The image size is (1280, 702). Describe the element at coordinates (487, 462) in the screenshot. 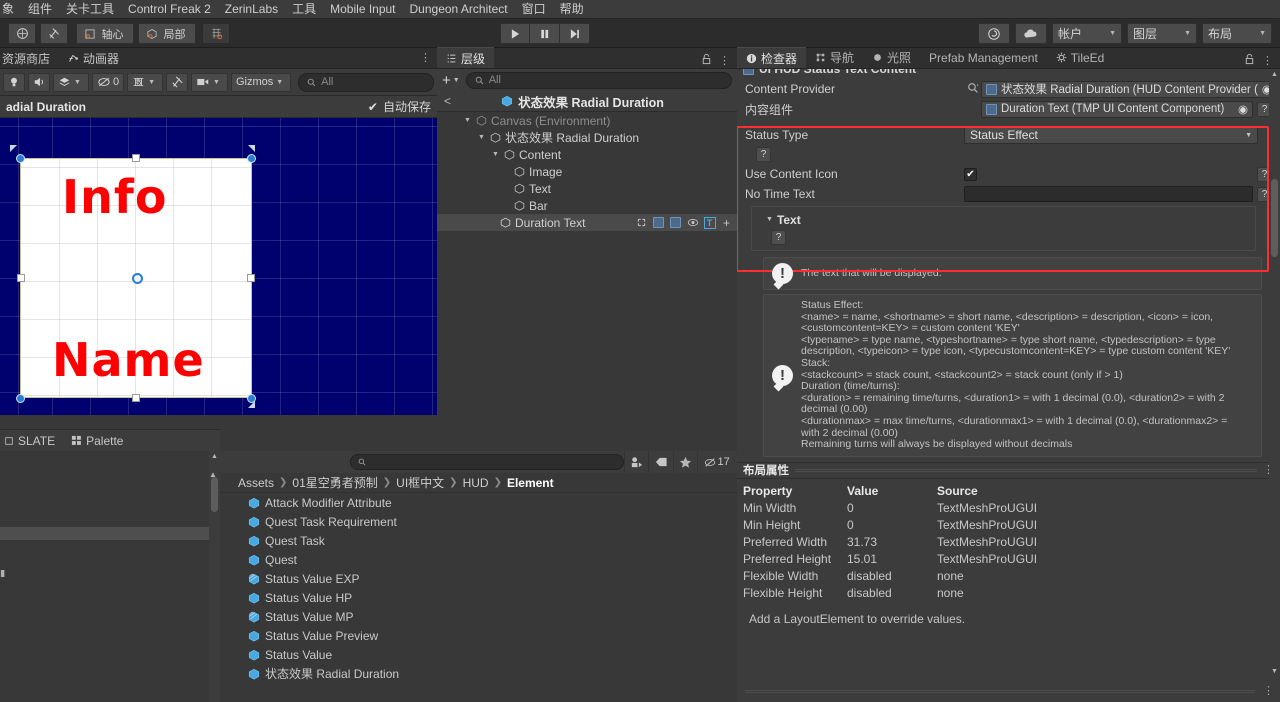

I see `project-search-input` at that location.